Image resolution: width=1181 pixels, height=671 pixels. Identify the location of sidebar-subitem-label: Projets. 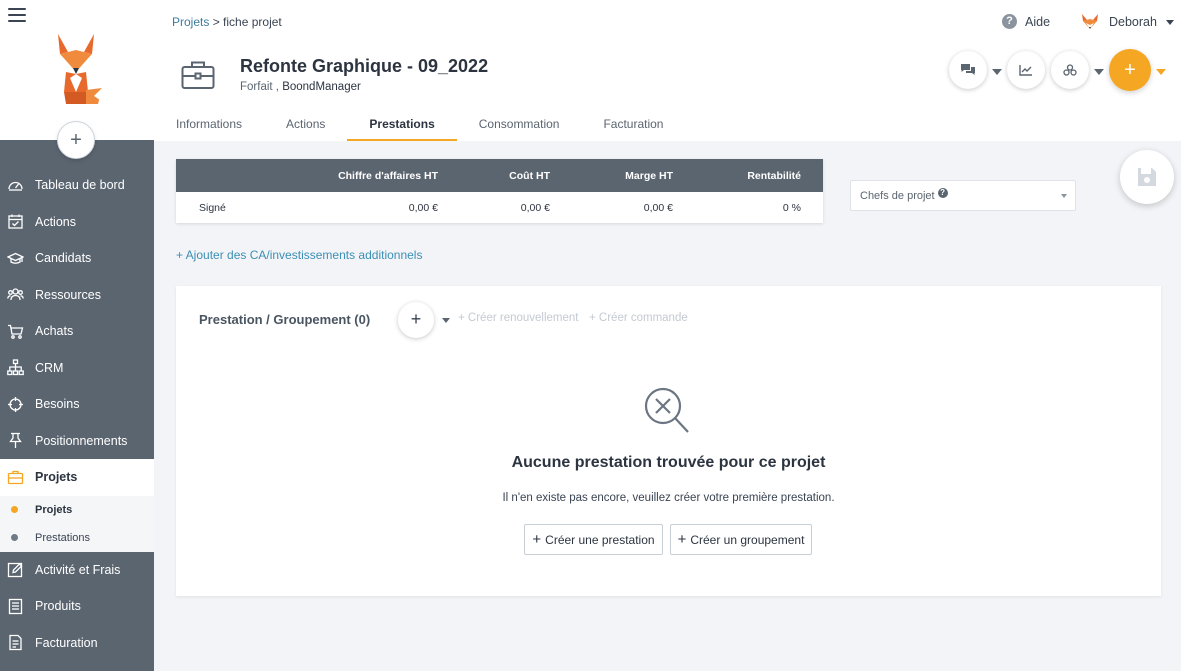
(54, 509).